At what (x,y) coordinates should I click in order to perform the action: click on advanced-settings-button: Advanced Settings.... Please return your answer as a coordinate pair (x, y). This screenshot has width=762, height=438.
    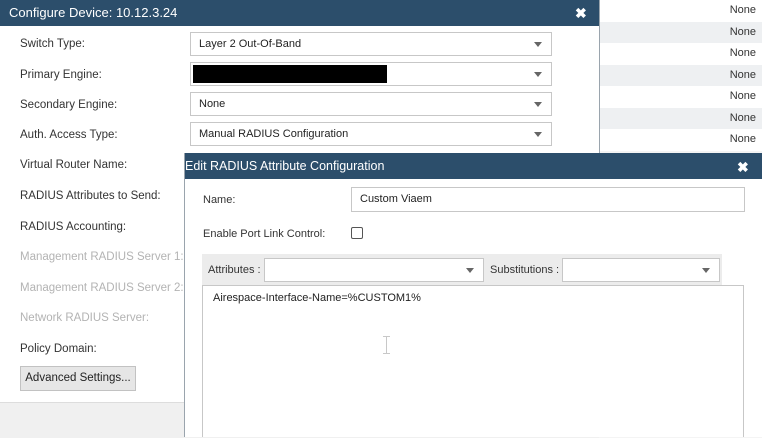
    Looking at the image, I should click on (78, 378).